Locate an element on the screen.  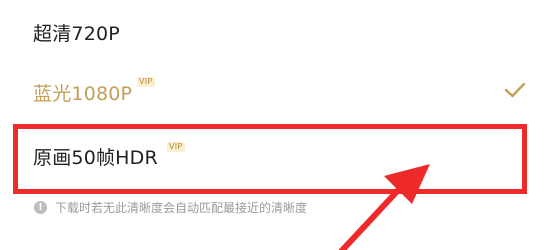
info-icon: ! is located at coordinates (40, 207).